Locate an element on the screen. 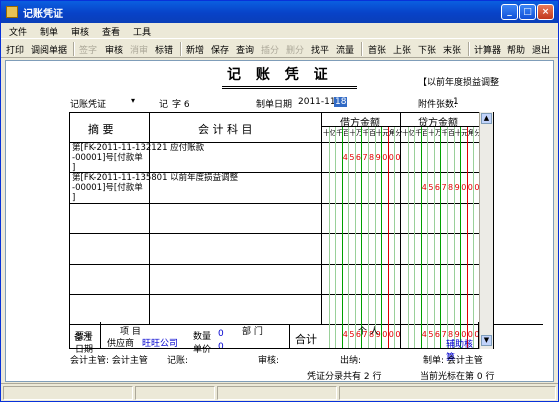  row-1-debit-digit: 6 is located at coordinates (358, 157).